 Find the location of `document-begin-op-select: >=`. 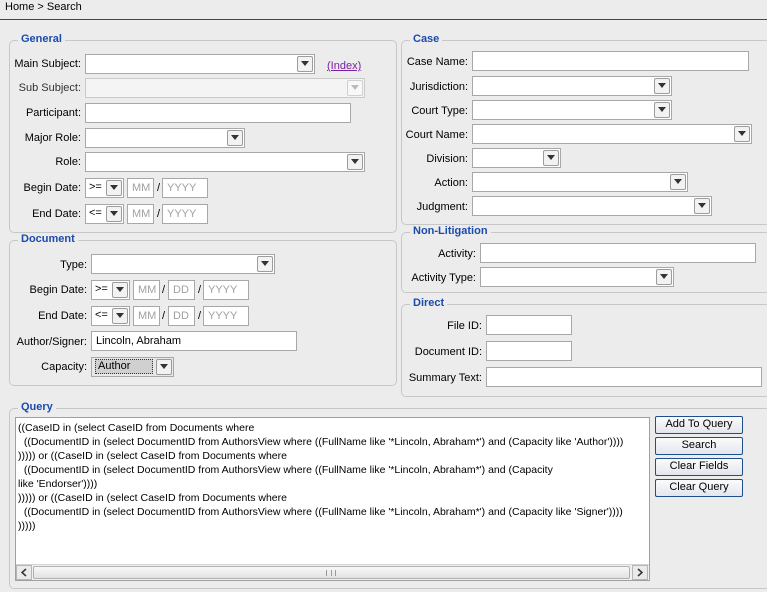

document-begin-op-select: >= is located at coordinates (110, 290).